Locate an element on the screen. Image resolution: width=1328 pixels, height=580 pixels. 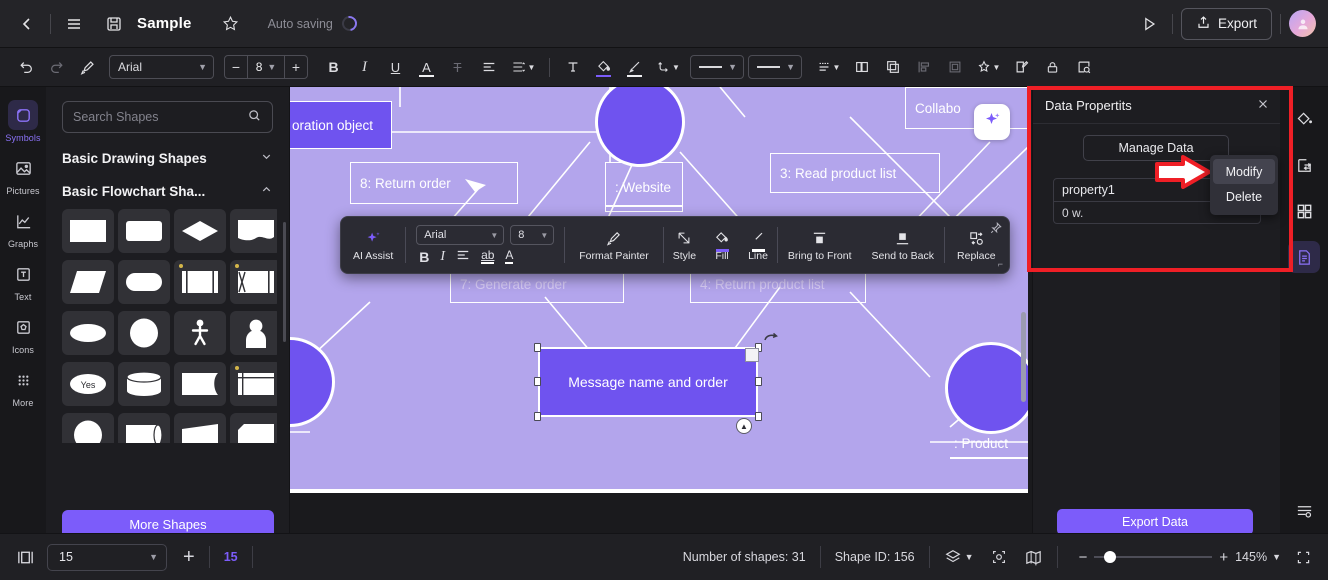
pin-icon is located at coordinates (996, 229).